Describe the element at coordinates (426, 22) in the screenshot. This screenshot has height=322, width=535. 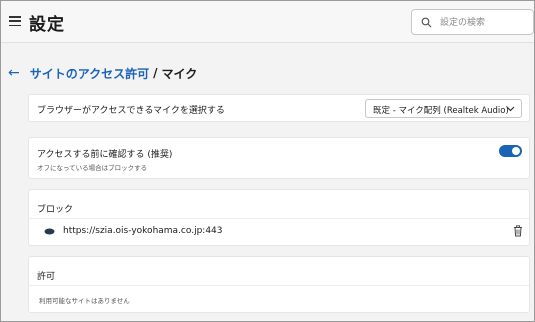
I see `search-icon` at that location.